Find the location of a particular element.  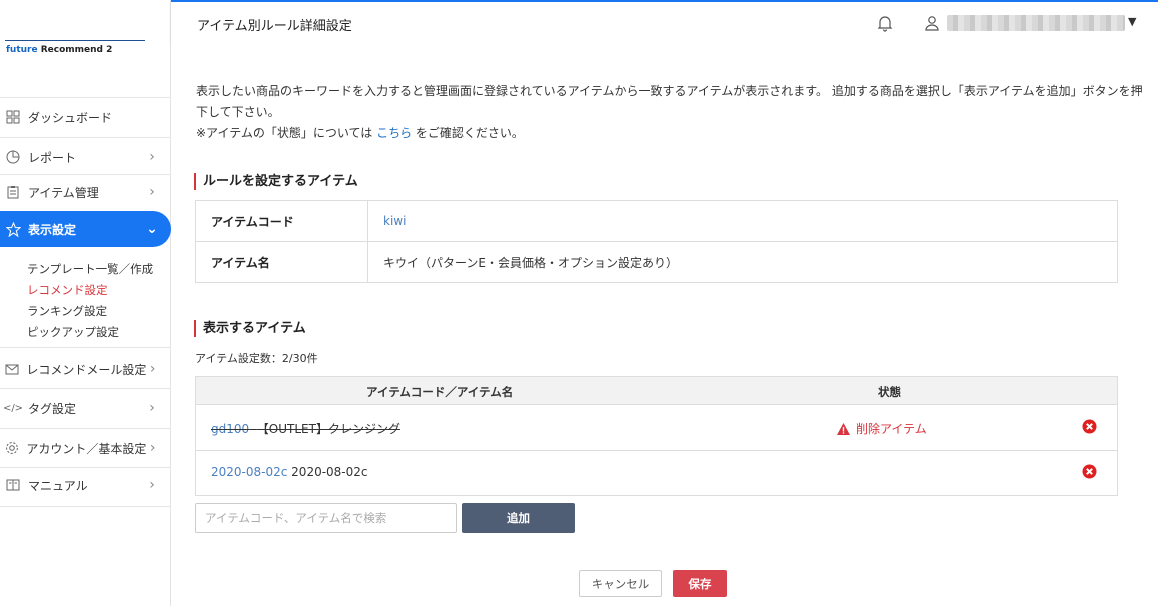

sidebar-item-label: マニュアル is located at coordinates (58, 485).